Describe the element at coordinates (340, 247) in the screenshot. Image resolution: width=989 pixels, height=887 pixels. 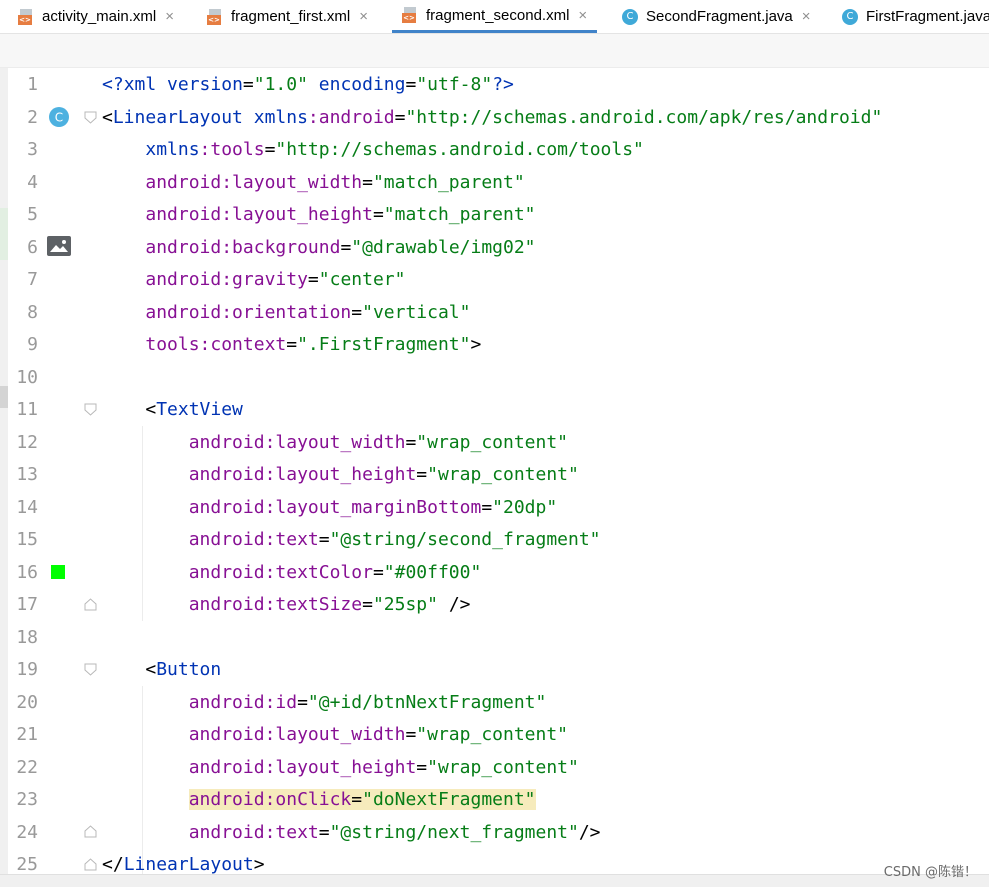
I see `code-text: android:background="@drawable/img02"` at that location.